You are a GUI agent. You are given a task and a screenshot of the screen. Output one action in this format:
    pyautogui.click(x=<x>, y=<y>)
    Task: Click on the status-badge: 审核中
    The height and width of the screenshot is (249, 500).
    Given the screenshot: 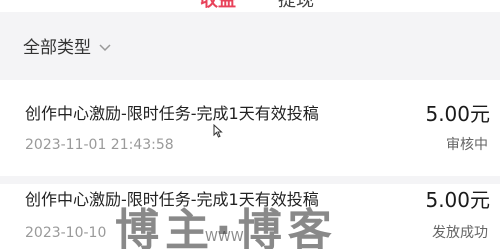 What is the action you would take?
    pyautogui.click(x=467, y=145)
    